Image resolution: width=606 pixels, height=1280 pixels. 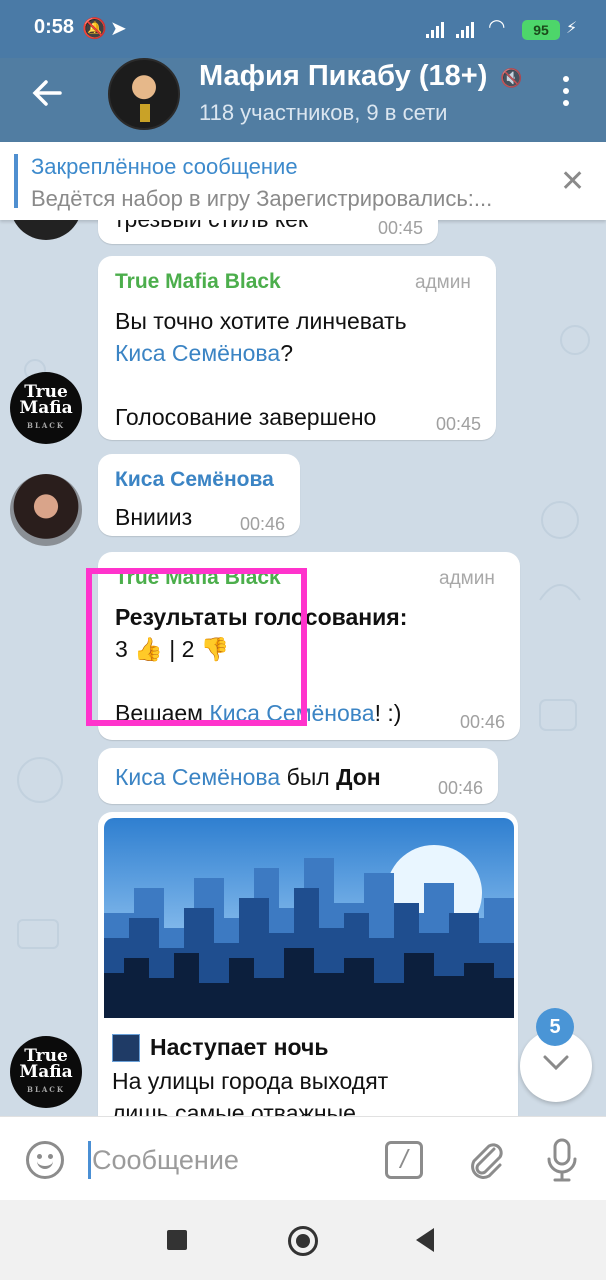 I want to click on message-input, so click(x=222, y=1160).